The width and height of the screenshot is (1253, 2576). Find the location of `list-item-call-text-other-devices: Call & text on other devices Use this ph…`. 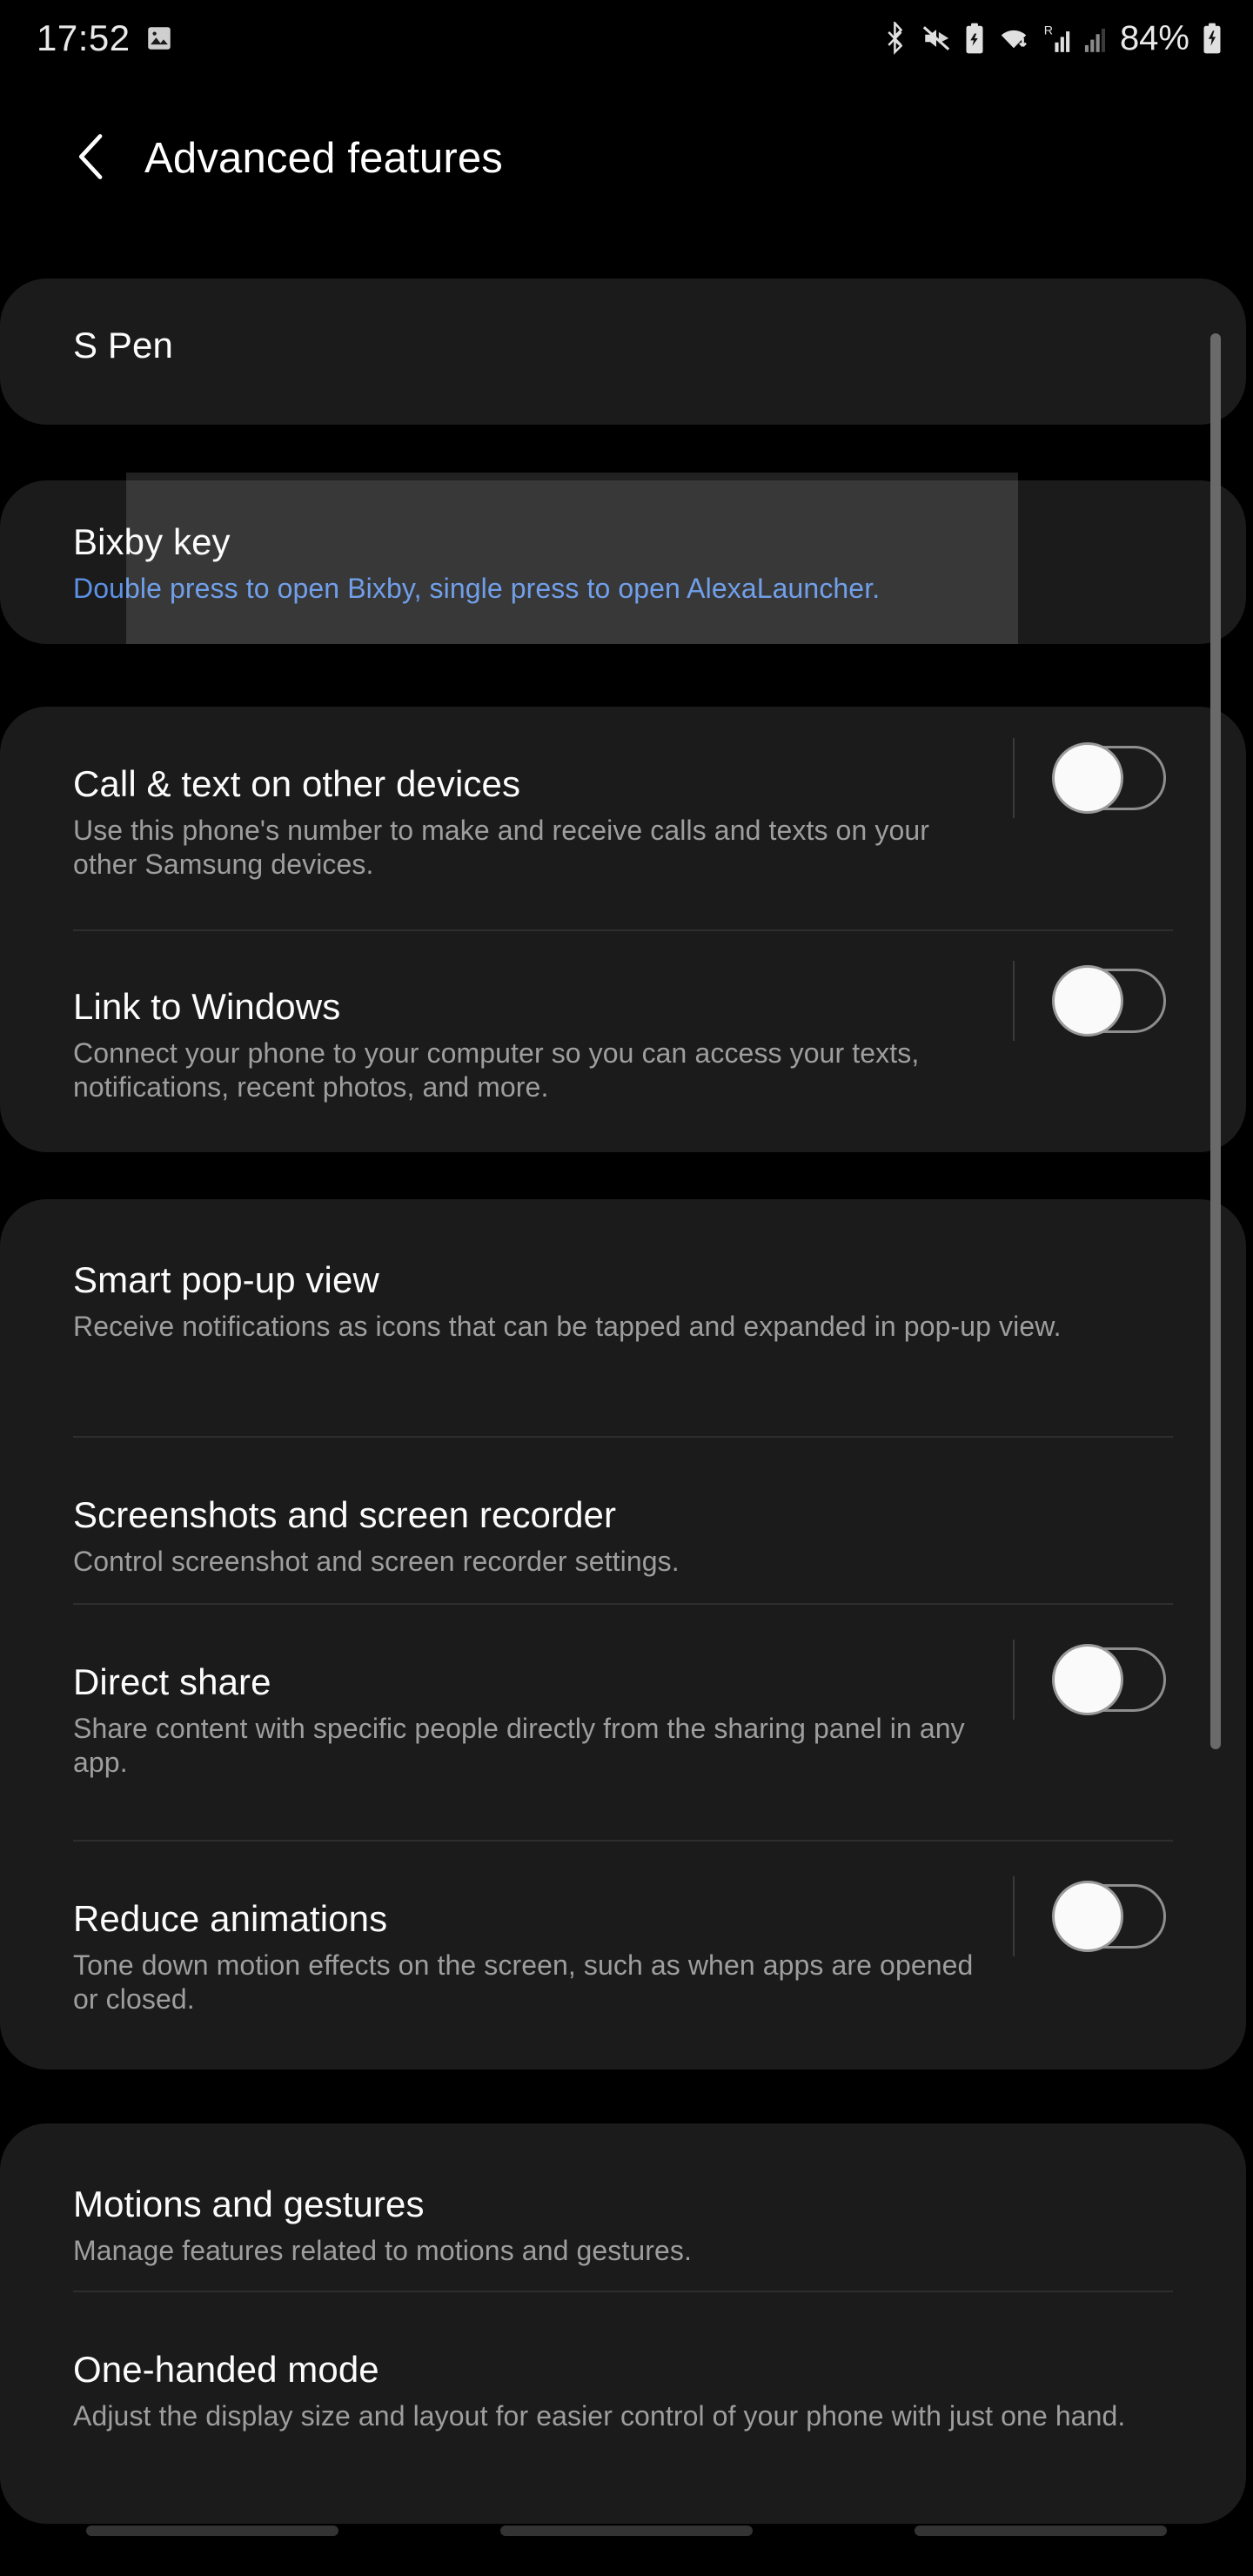

list-item-call-text-other-devices: Call & text on other devices Use this ph… is located at coordinates (623, 818).